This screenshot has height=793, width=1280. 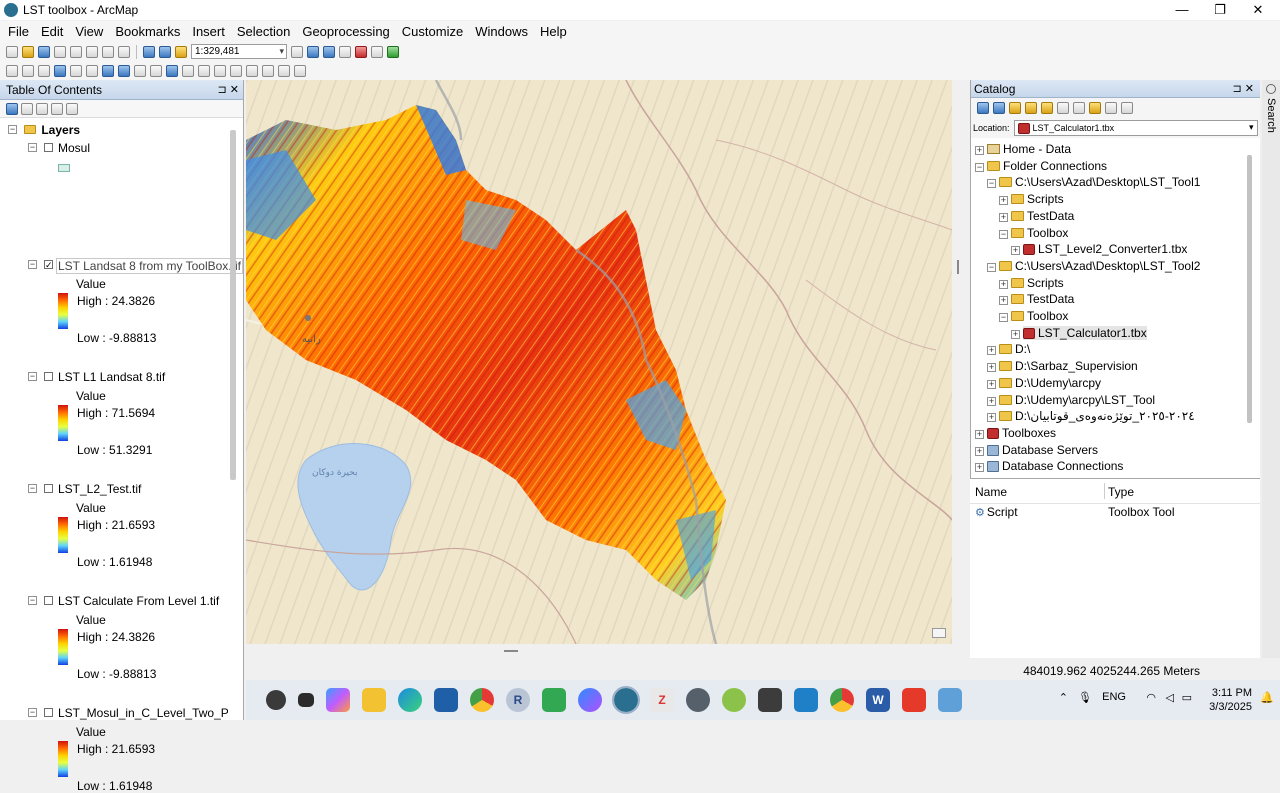 I want to click on clock: 3:11 PM 3/3/2025, so click(x=1230, y=700).